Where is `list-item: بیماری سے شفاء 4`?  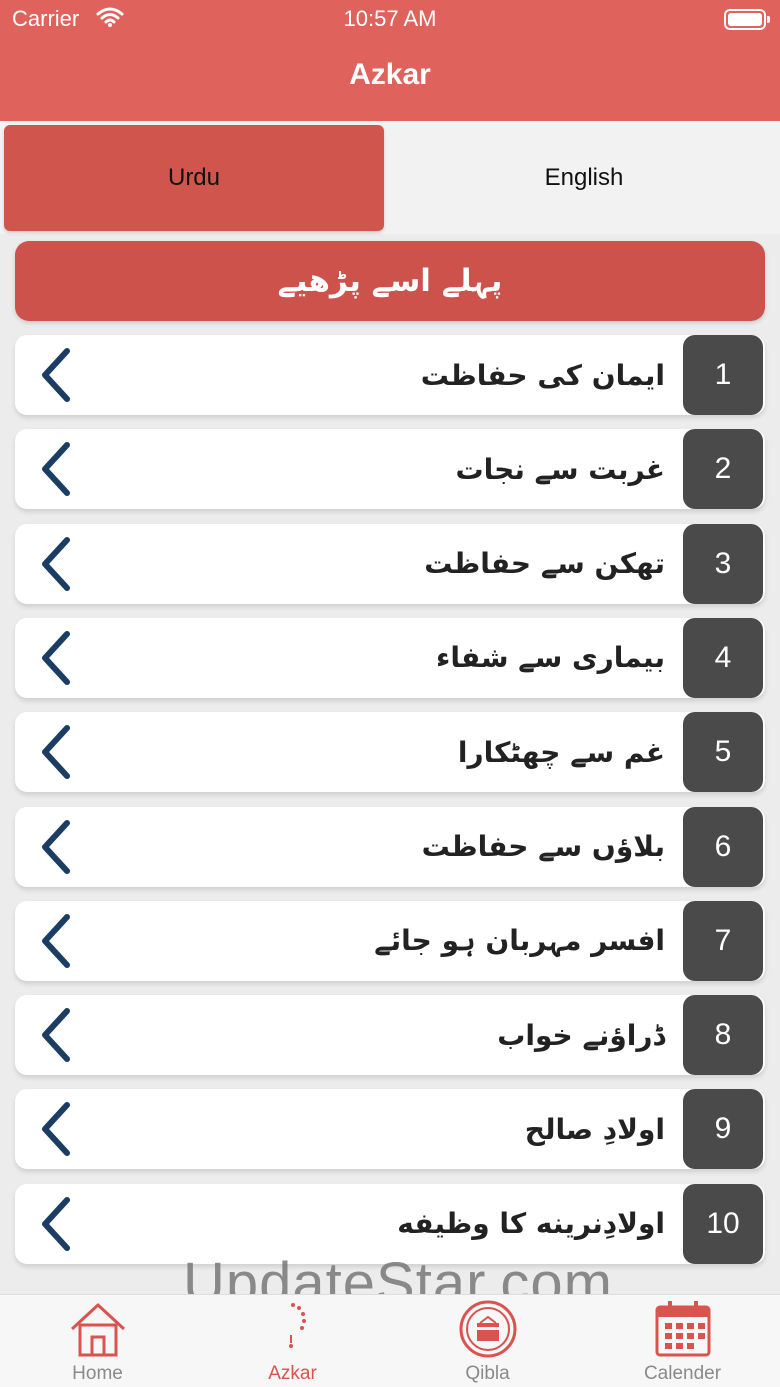 list-item: بیماری سے شفاء 4 is located at coordinates (390, 657).